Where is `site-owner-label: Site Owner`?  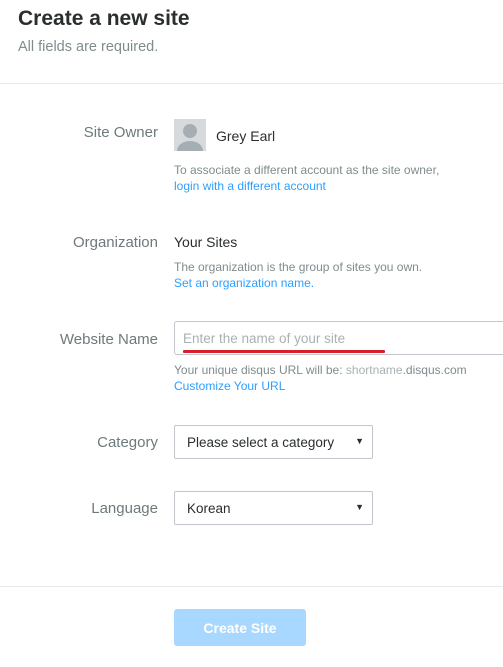 site-owner-label: Site Owner is located at coordinates (120, 132).